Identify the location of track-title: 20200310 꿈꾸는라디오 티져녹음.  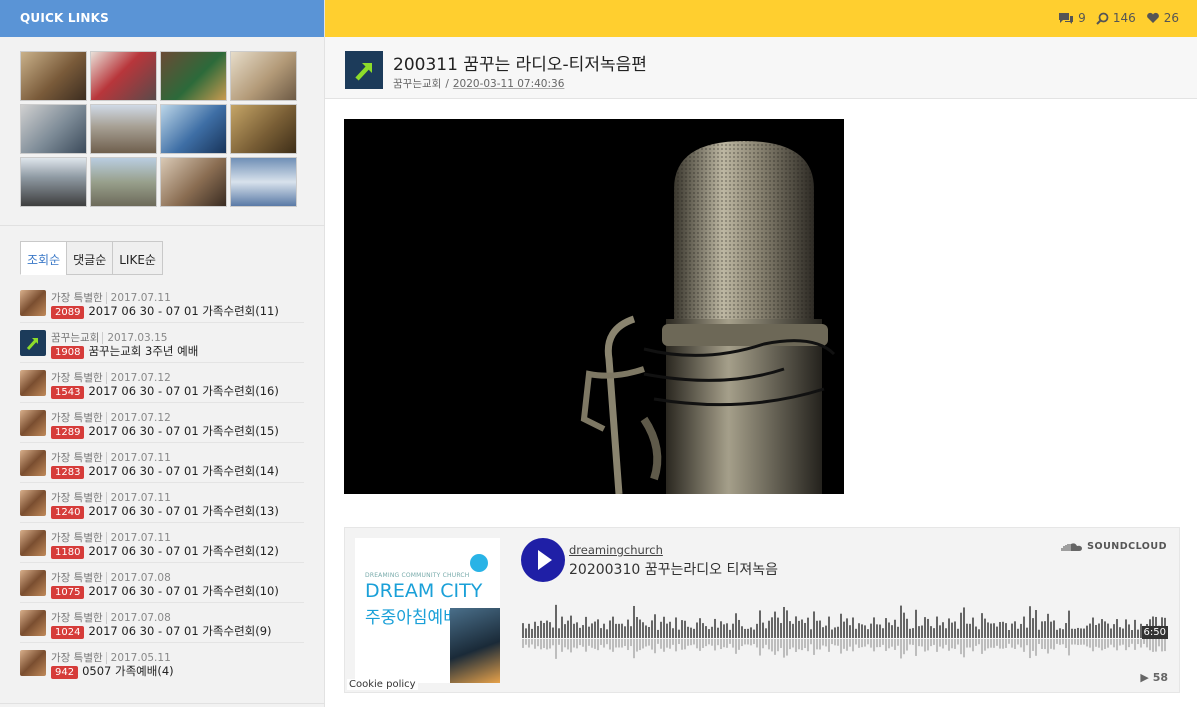
(673, 569).